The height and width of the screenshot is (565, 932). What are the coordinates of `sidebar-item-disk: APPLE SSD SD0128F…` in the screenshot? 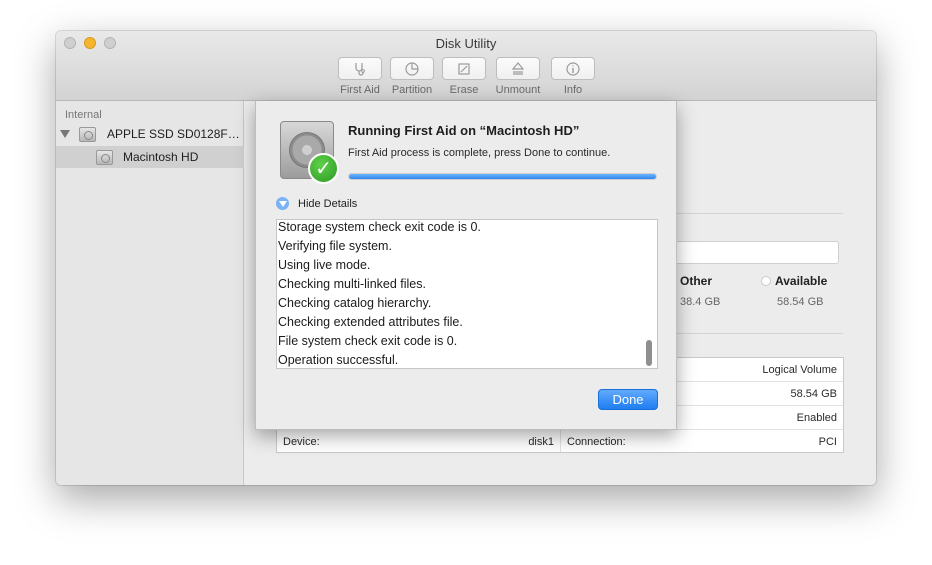 It's located at (150, 134).